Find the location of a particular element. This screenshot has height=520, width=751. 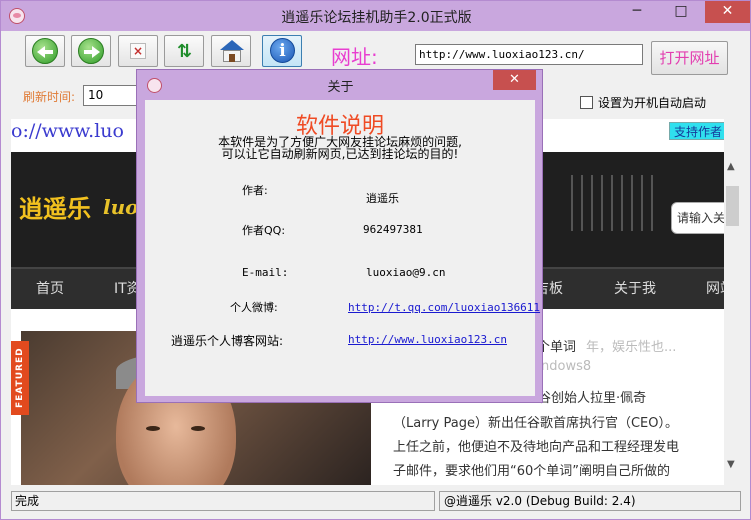

open-url-button: 打开网址 is located at coordinates (689, 58).